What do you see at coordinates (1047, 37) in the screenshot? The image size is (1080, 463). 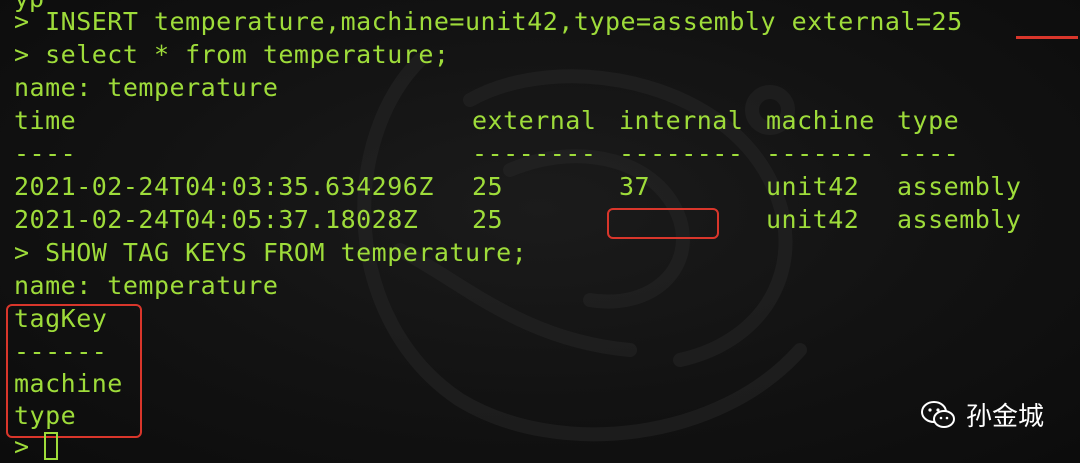 I see `highlight-underline` at bounding box center [1047, 37].